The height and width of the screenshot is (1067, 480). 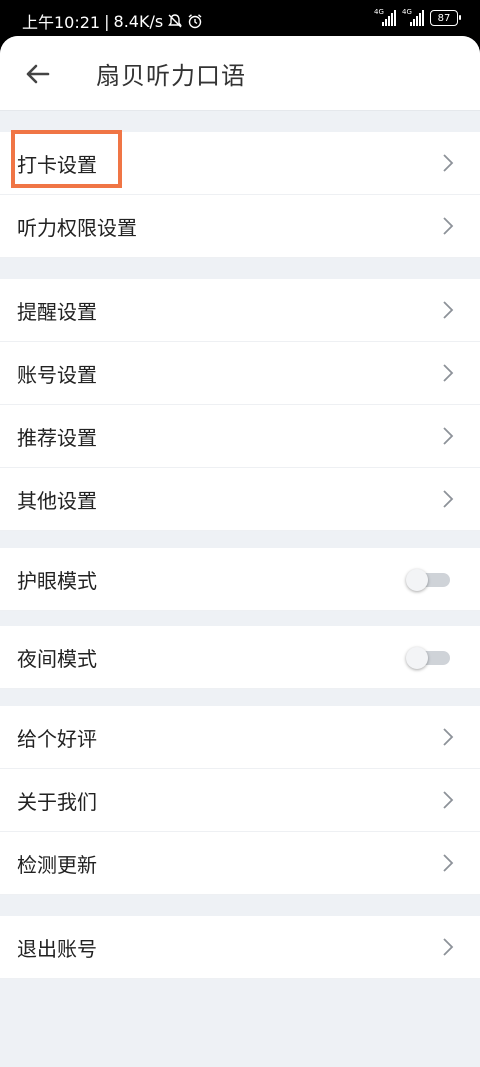 I want to click on row-logout: 退出账号, so click(x=240, y=947).